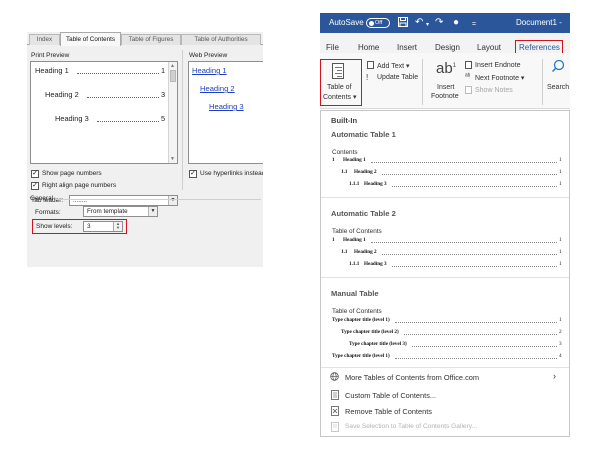  Describe the element at coordinates (474, 24) in the screenshot. I see `more-icon: =` at that location.